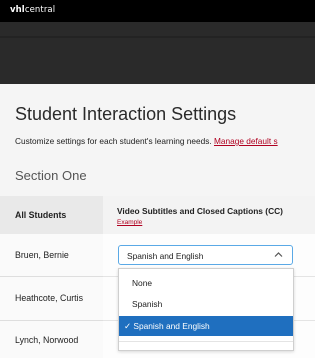  I want to click on section-title: Section One, so click(51, 175).